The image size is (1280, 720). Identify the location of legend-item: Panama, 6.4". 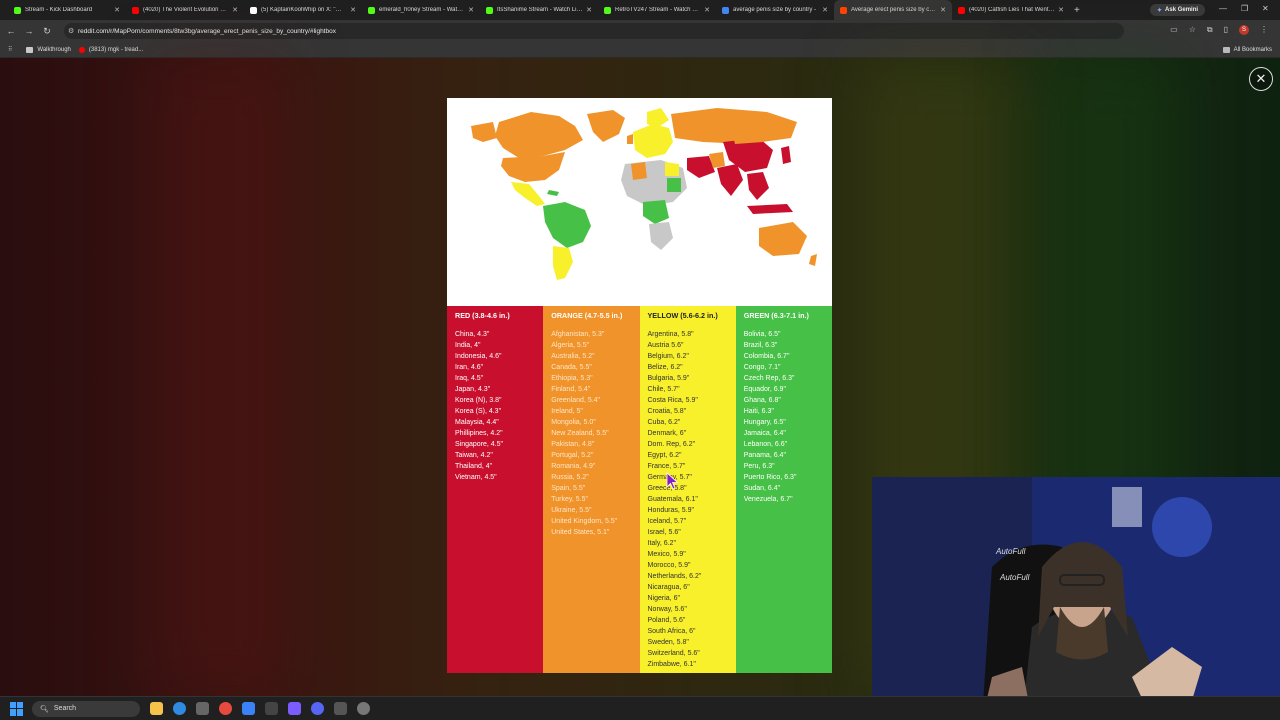
(764, 455).